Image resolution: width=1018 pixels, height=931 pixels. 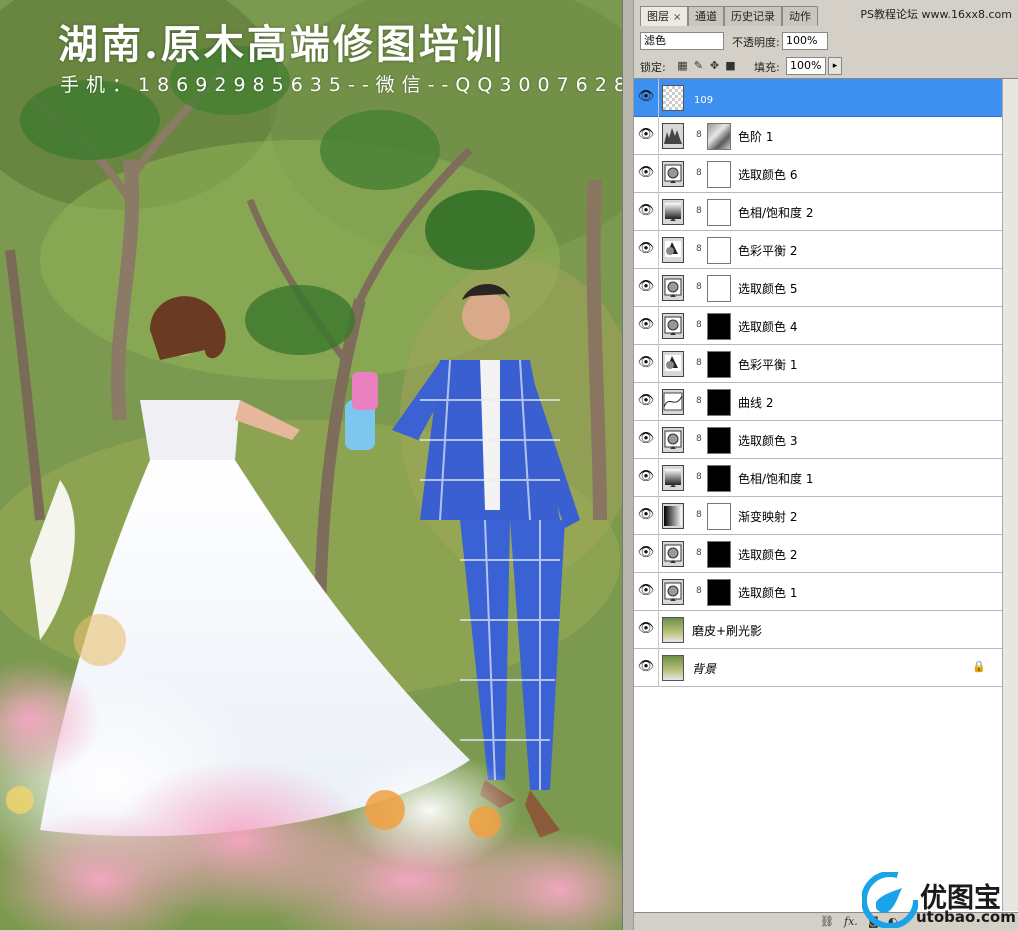 What do you see at coordinates (818, 212) in the screenshot?
I see `layer-row: 👁 8 色相/饱和度 2` at bounding box center [818, 212].